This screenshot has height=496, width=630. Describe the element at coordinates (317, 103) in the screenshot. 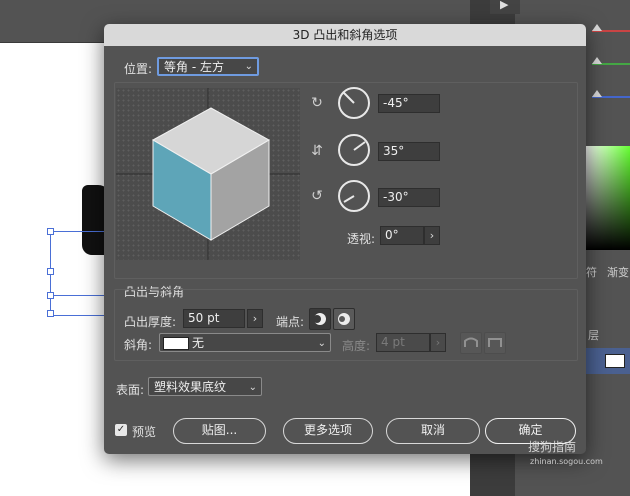

I see `rotate-x-icon: ↻` at that location.